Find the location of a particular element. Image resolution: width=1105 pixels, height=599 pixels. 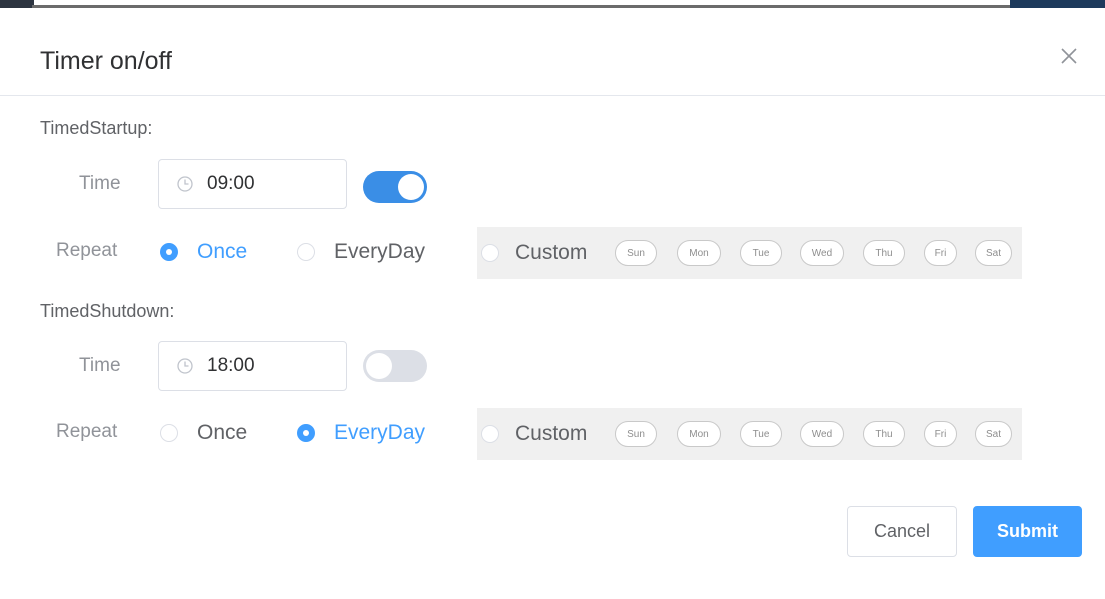

startup-time-input: 09:00 is located at coordinates (252, 184).